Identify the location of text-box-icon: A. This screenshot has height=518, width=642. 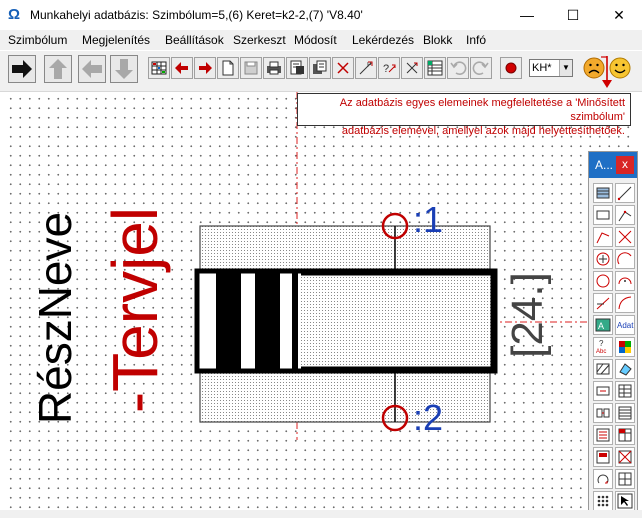
(603, 325).